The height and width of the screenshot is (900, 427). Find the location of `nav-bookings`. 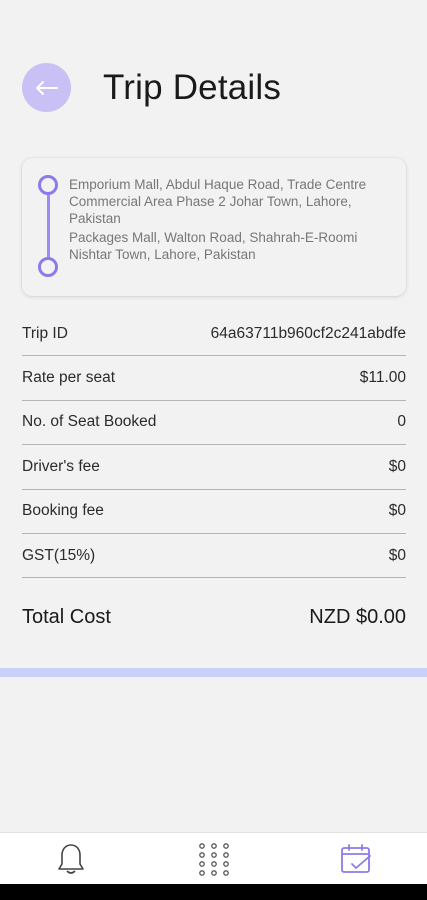

nav-bookings is located at coordinates (356, 859).